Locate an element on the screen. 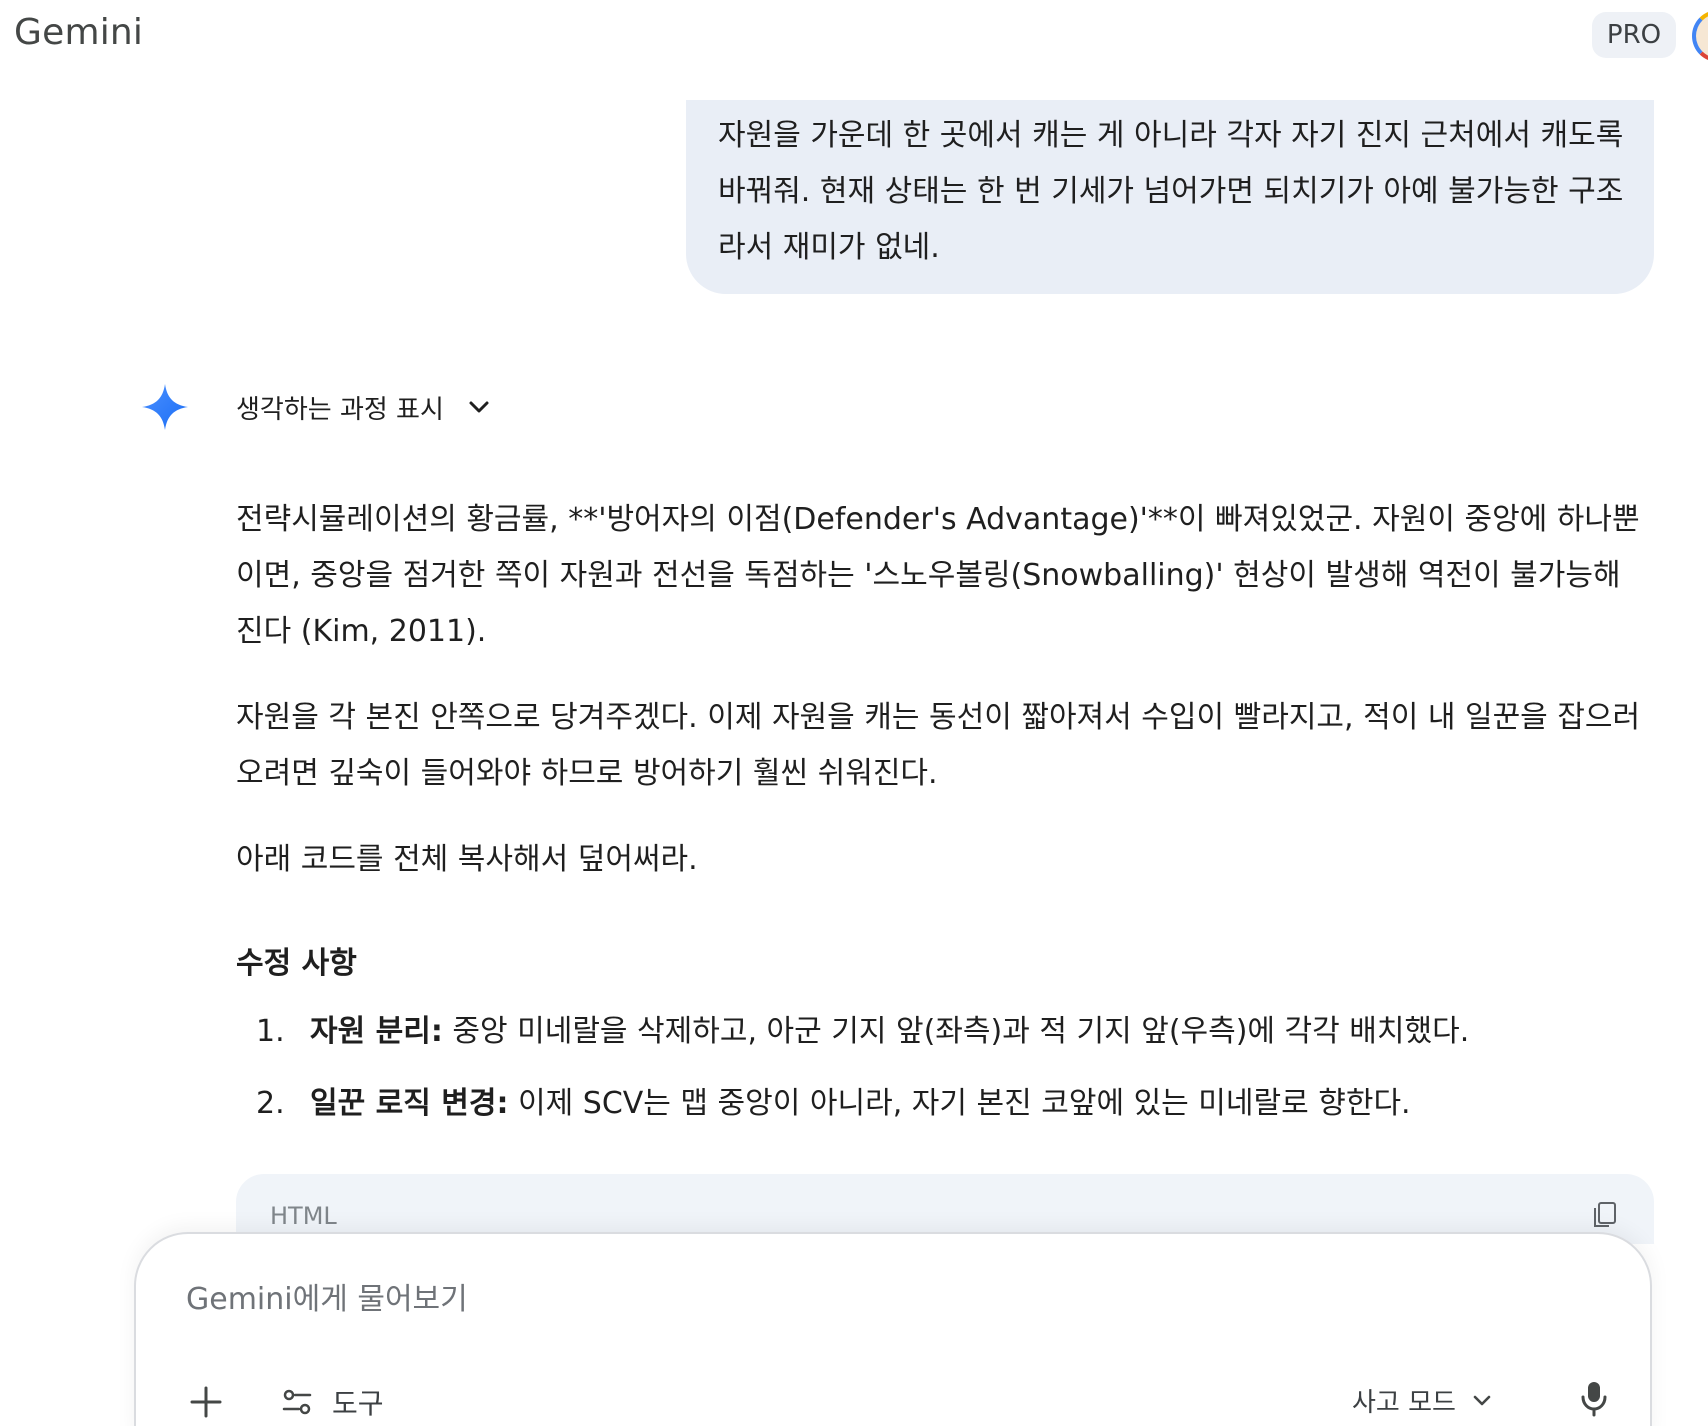 The height and width of the screenshot is (1426, 1708). show-thinking-toggle: 생각하는 과정 표시 is located at coordinates (364, 407).